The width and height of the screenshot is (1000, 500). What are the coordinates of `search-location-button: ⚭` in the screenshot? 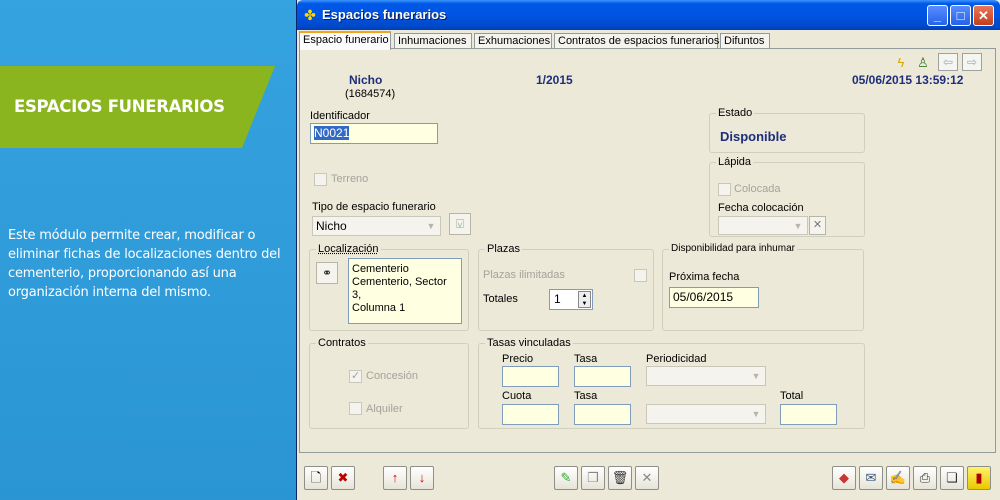 It's located at (327, 273).